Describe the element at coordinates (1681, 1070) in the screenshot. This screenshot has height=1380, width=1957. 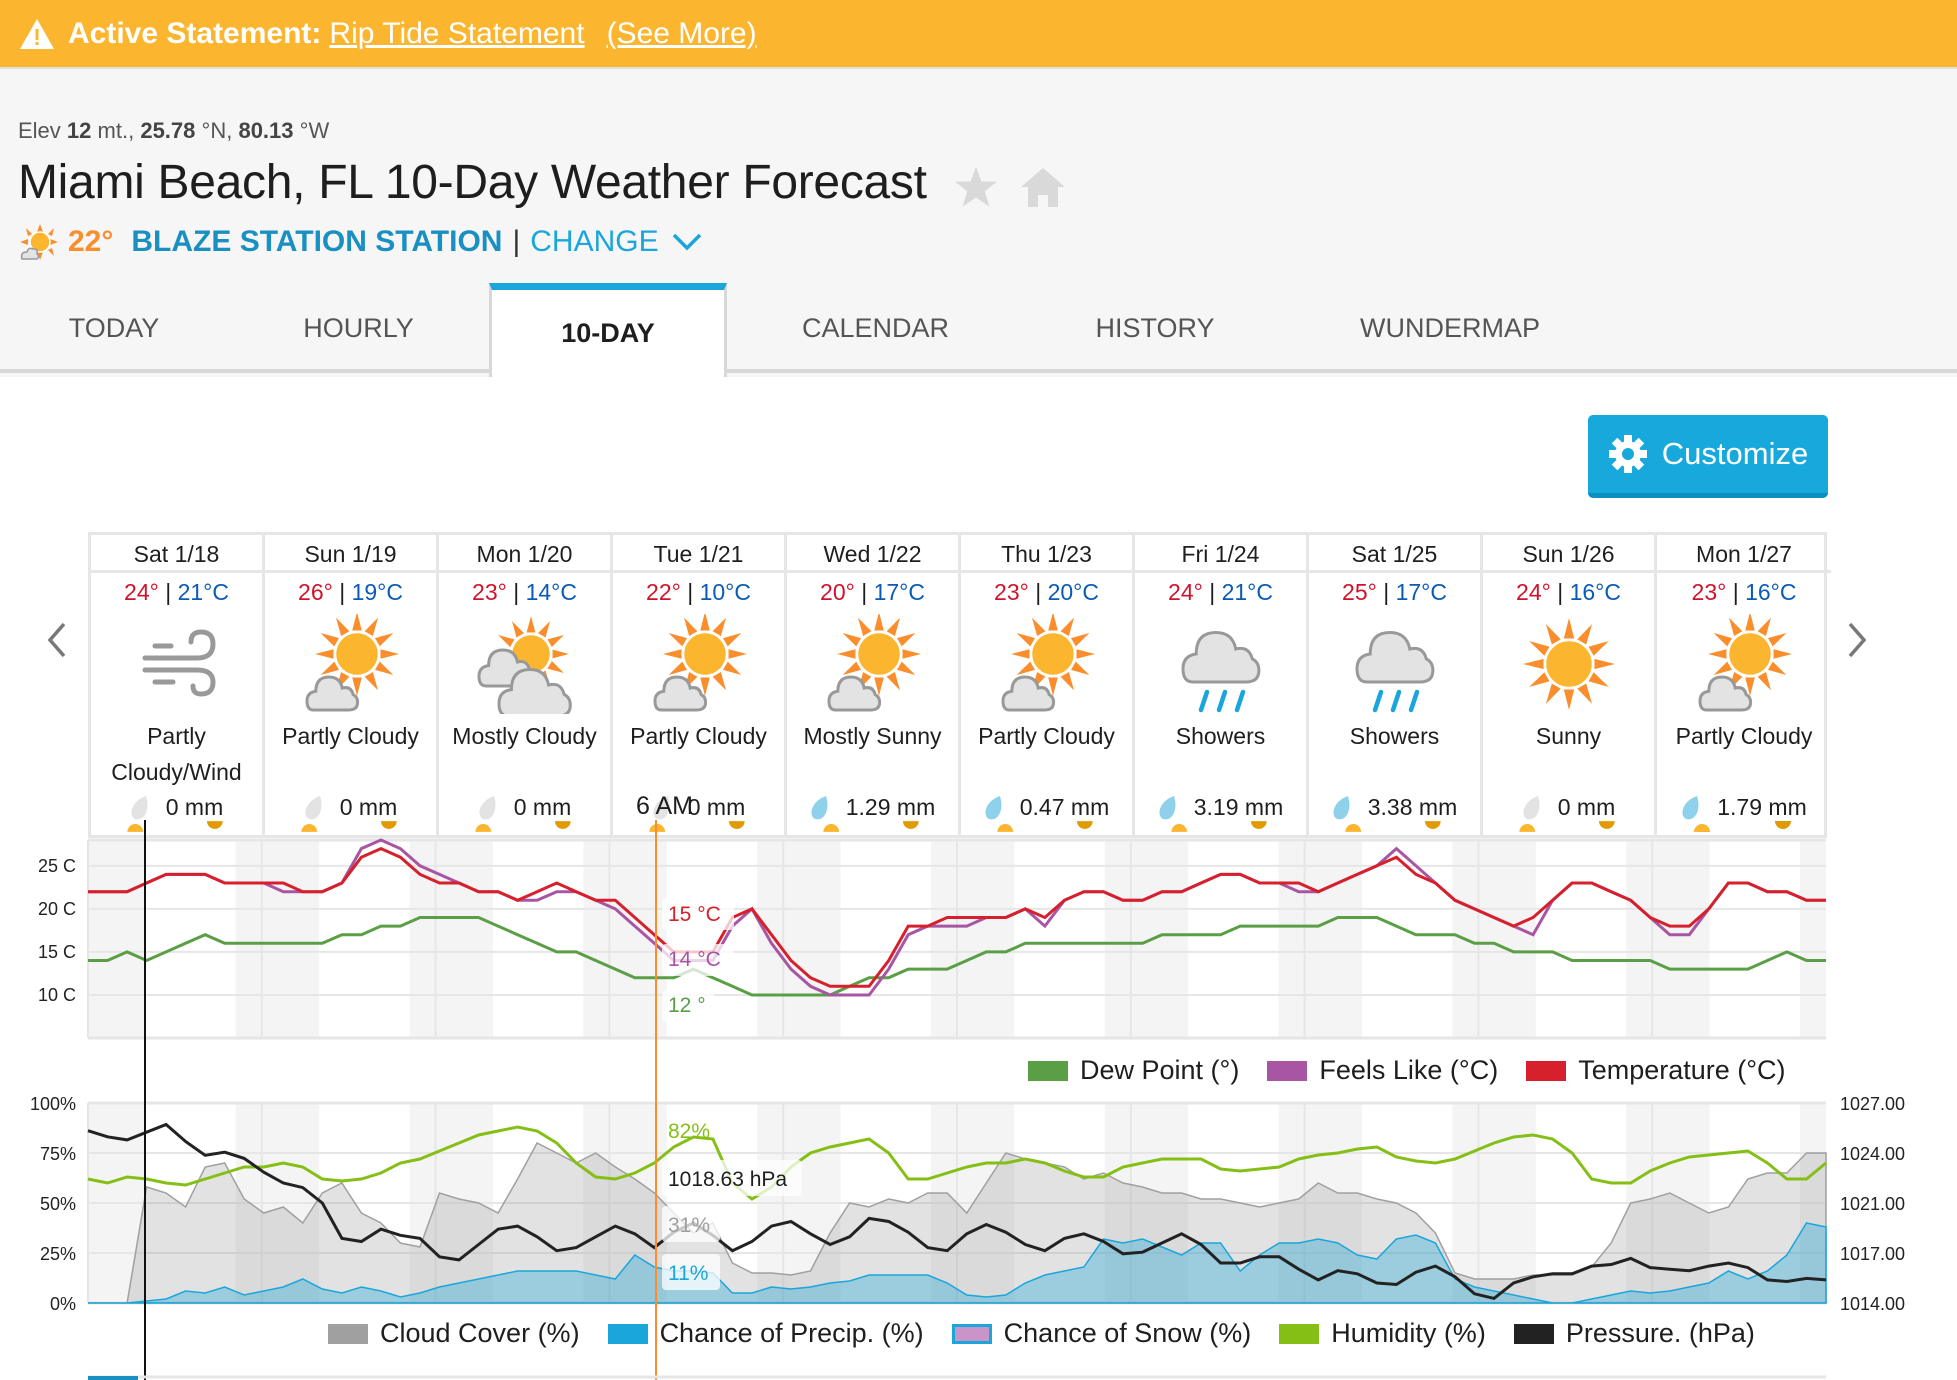
I see `legend-item: Temperature (°C)` at that location.